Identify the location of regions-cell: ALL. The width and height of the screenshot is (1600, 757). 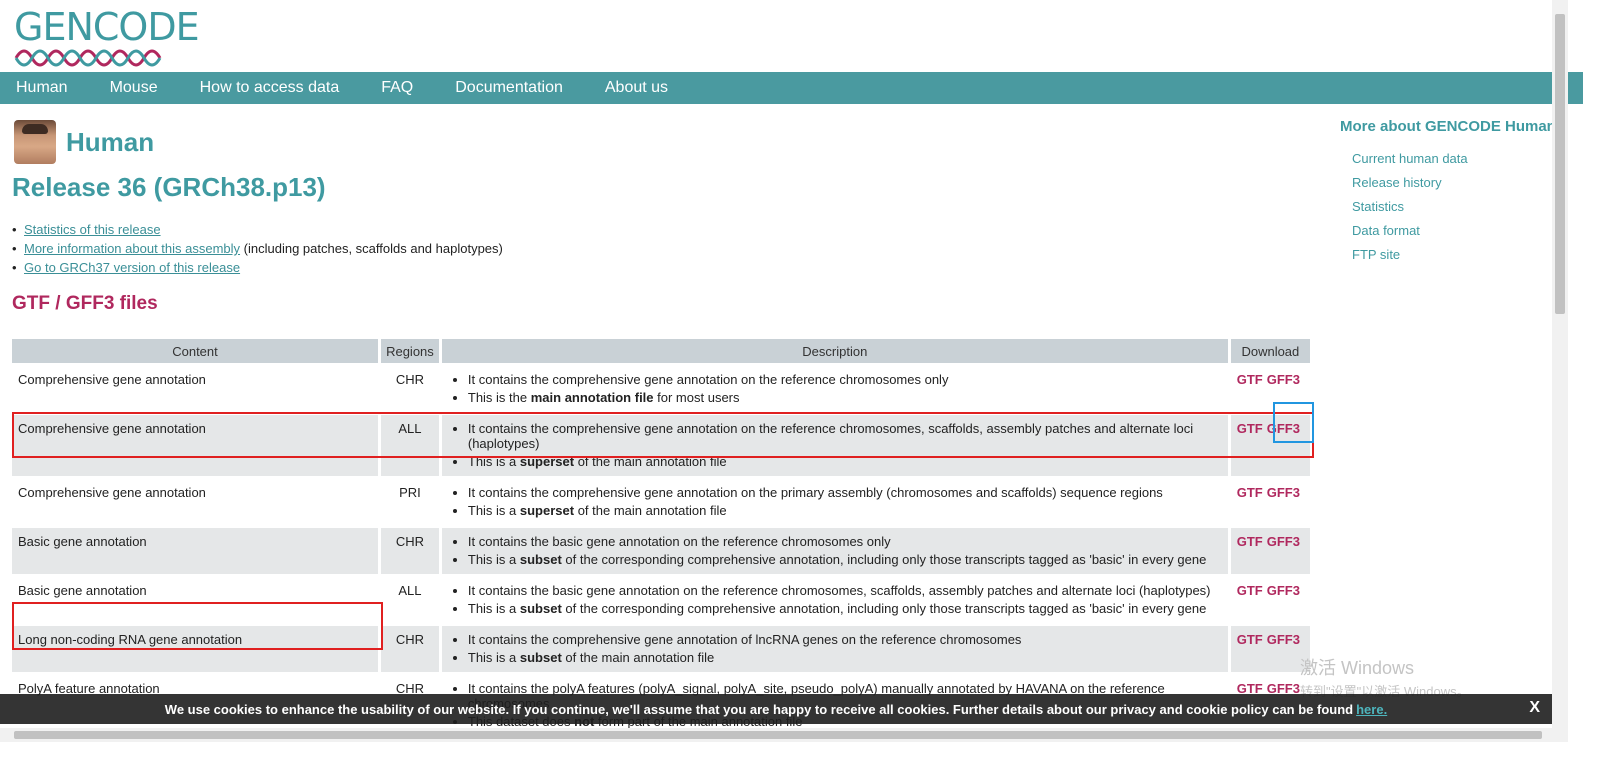
(410, 590).